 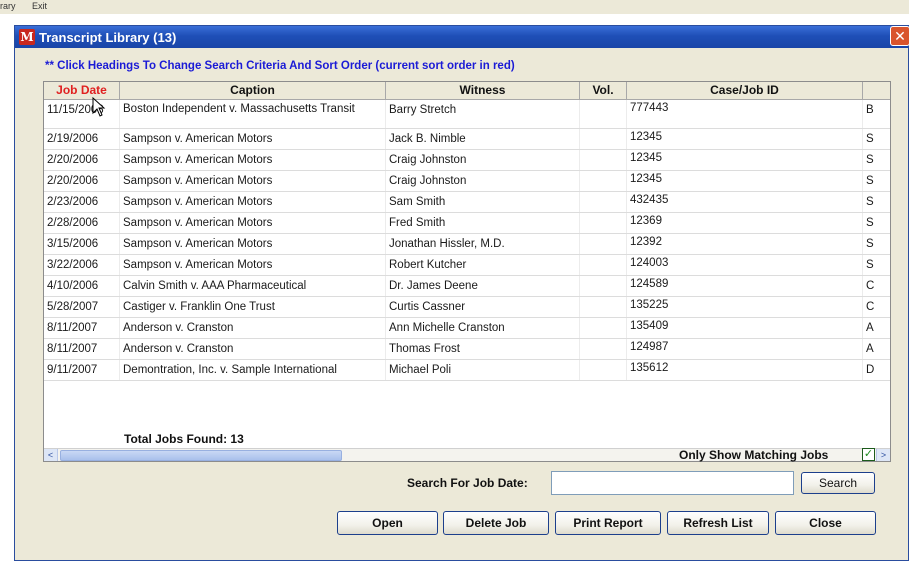 What do you see at coordinates (899, 36) in the screenshot?
I see `window-close-button: ✕` at bounding box center [899, 36].